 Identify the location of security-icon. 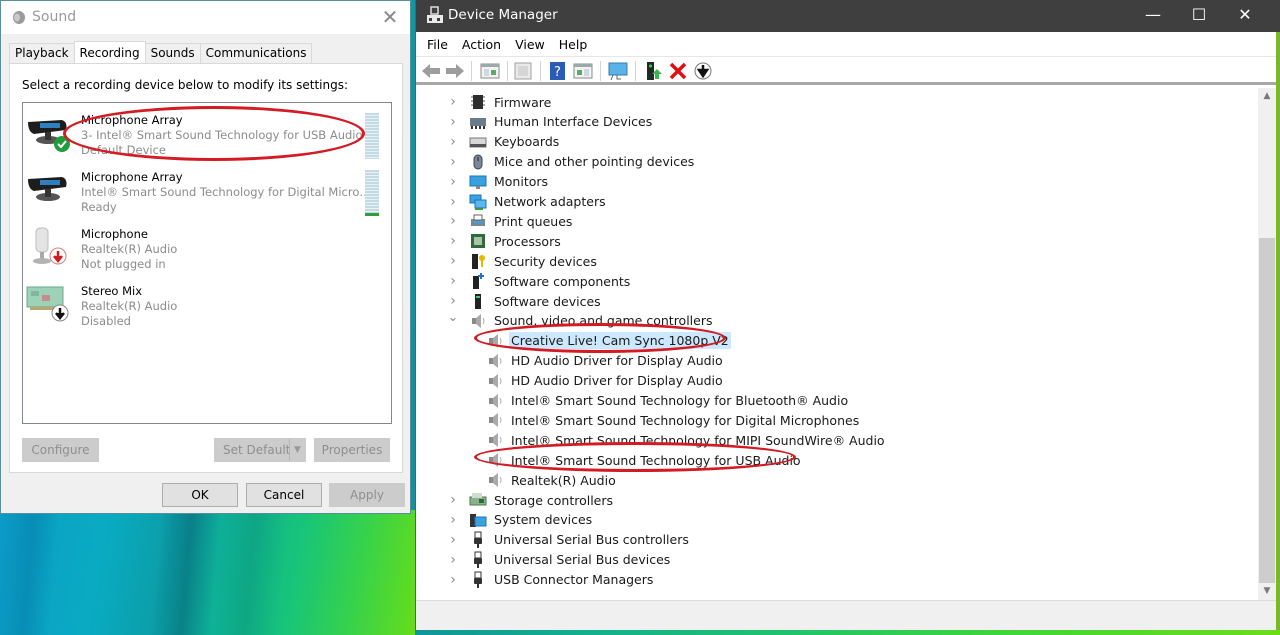
(478, 262).